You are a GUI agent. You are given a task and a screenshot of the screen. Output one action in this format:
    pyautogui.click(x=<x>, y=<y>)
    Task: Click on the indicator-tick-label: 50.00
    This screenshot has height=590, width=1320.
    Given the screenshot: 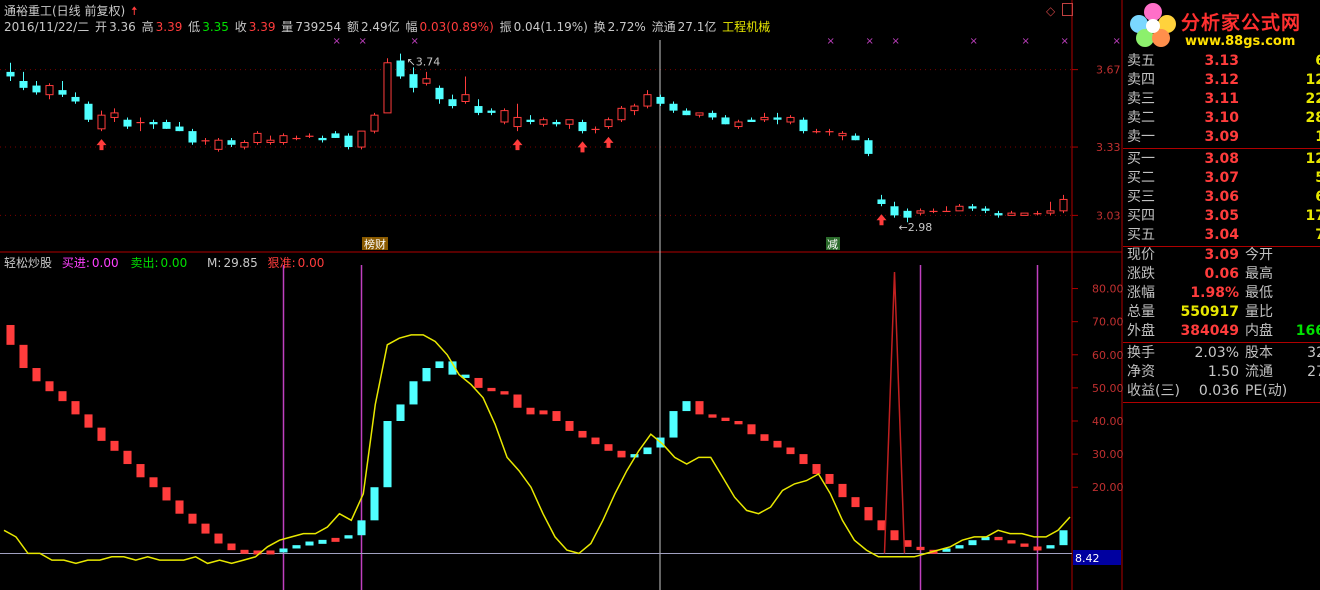 What is the action you would take?
    pyautogui.click(x=1108, y=388)
    